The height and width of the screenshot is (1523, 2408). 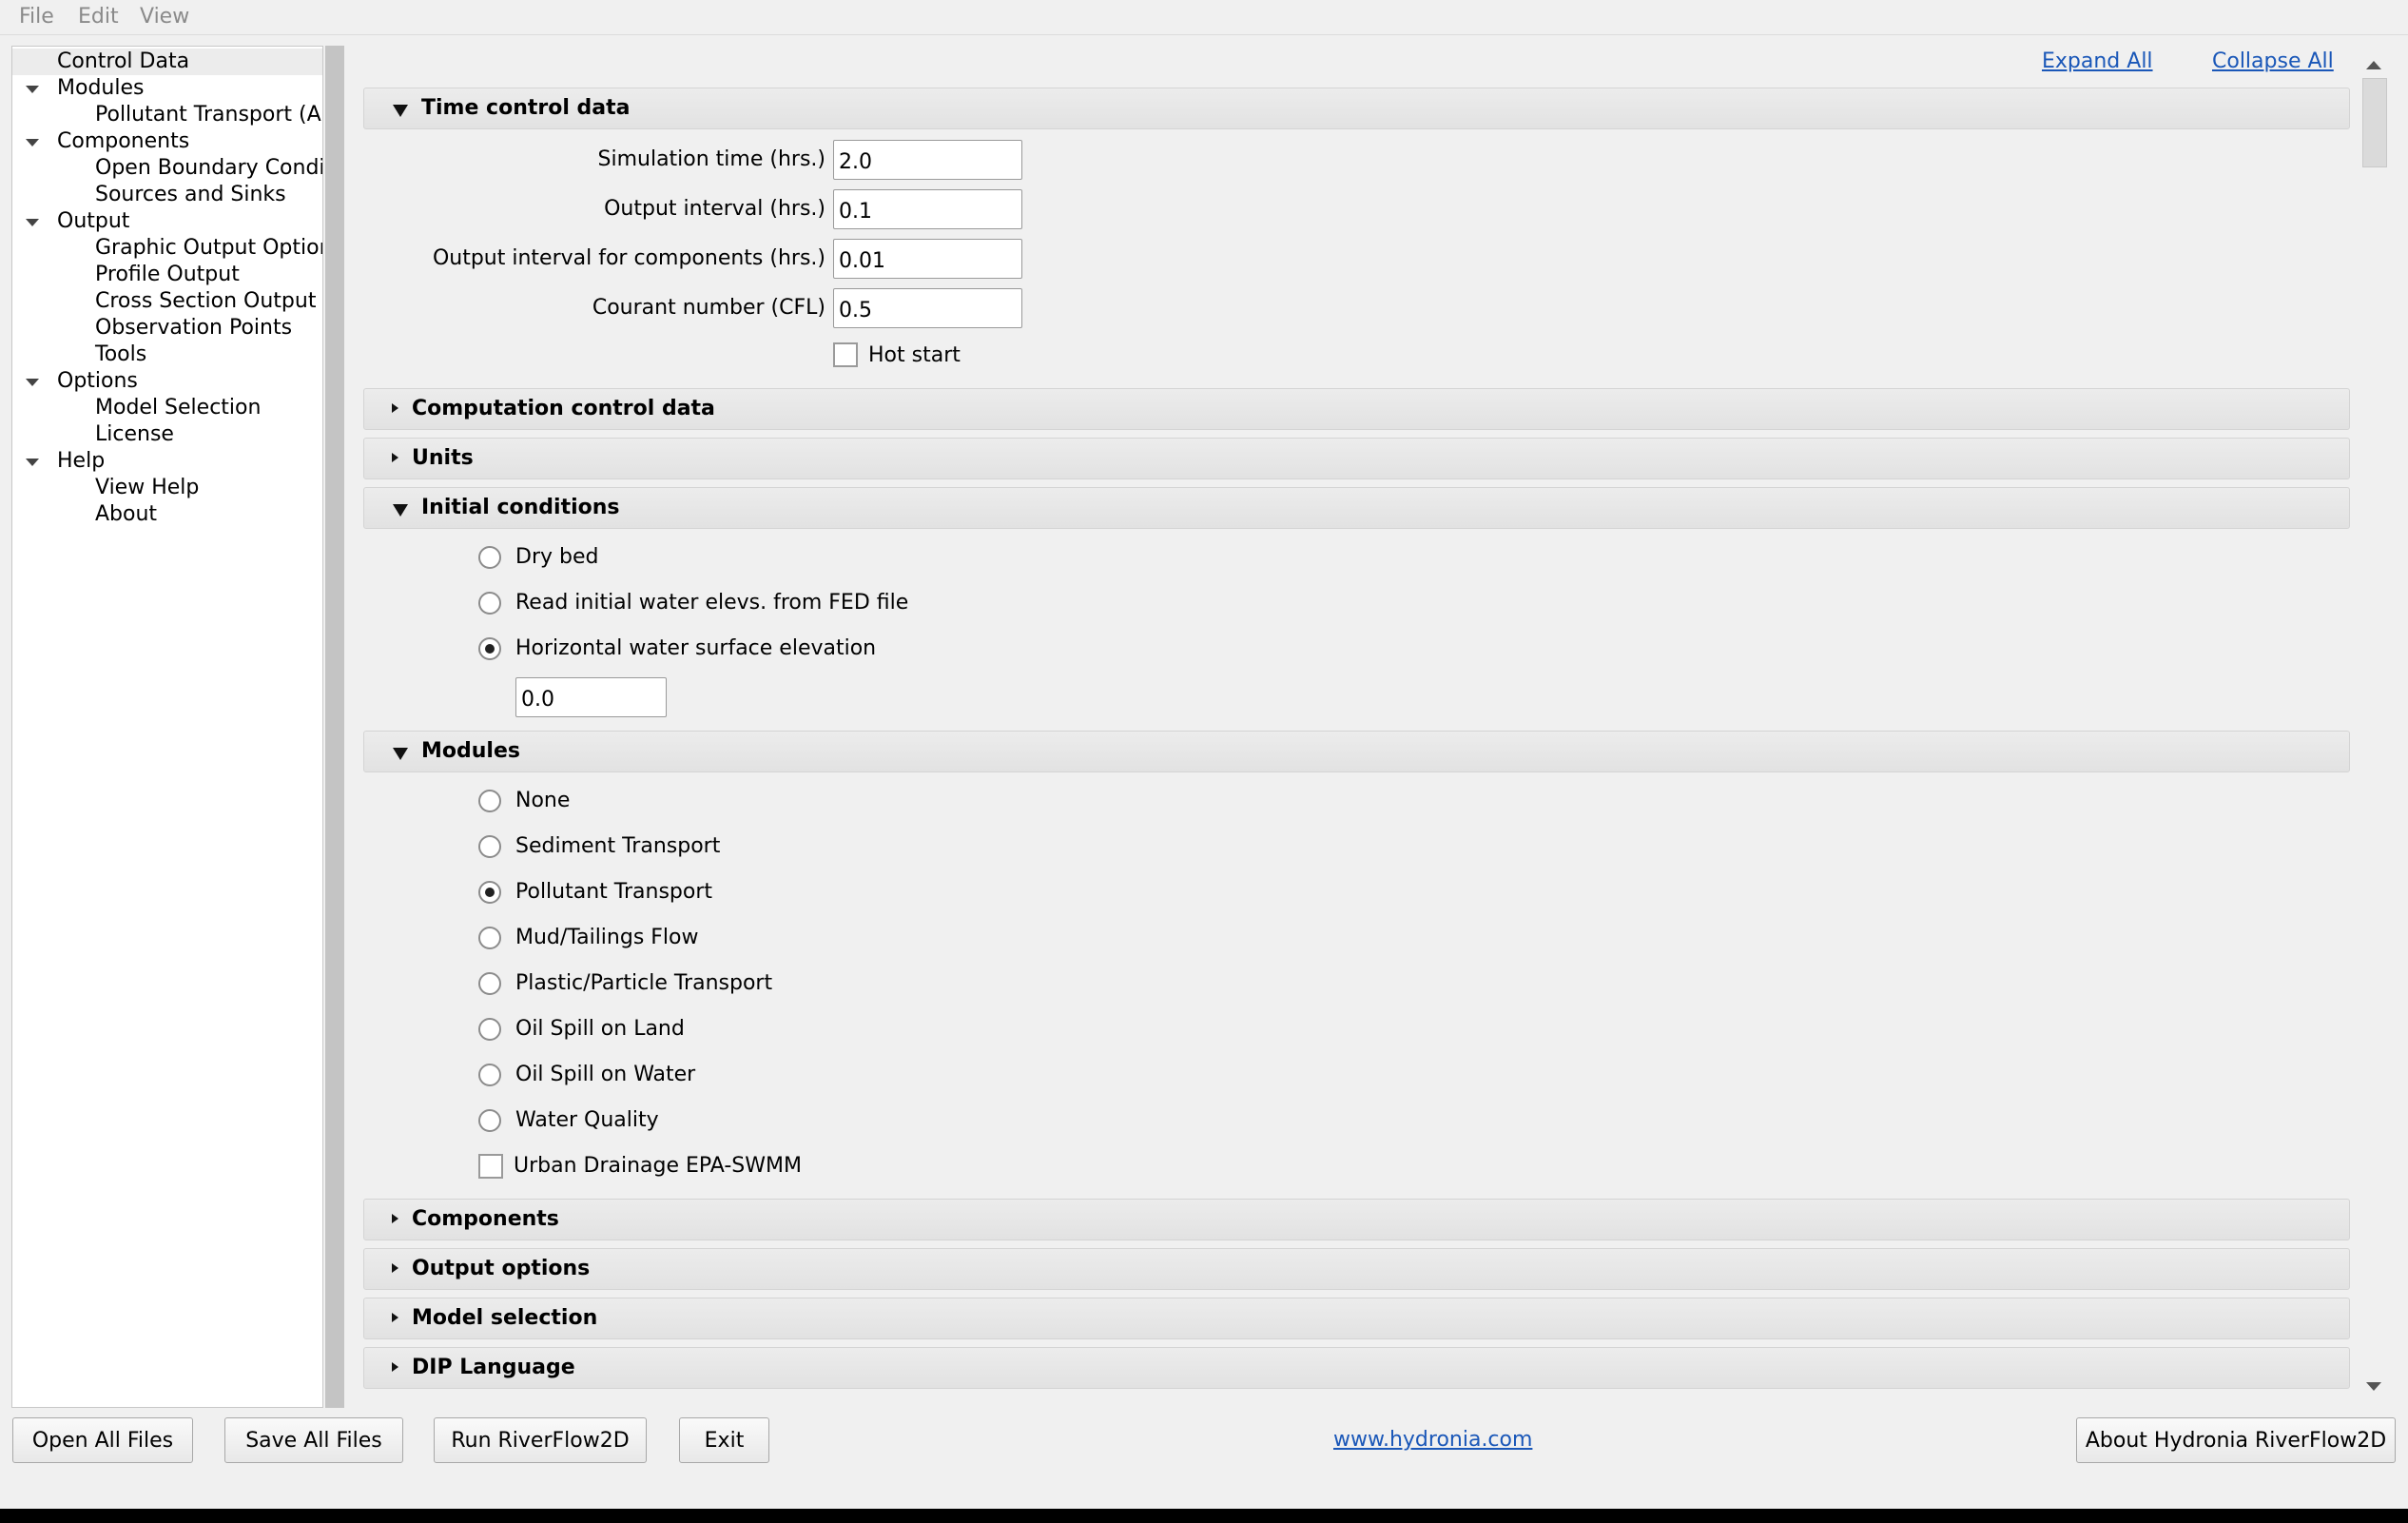 I want to click on tree-item-model-selection: Model Selection, so click(x=178, y=408).